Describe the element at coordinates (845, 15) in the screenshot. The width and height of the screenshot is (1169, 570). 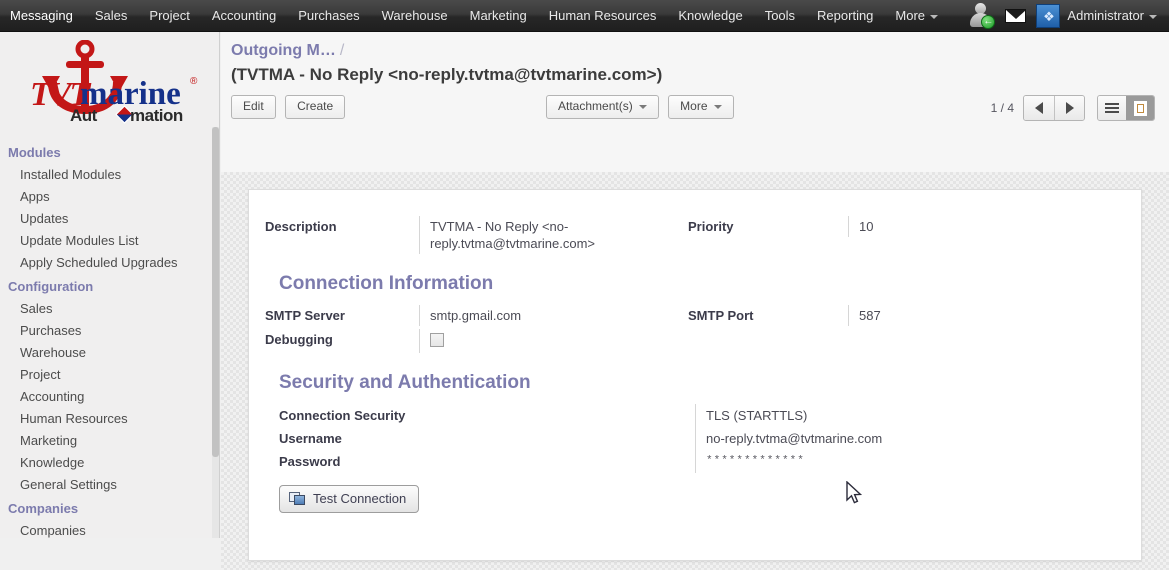
I see `nav-item-reporting: Reporting` at that location.